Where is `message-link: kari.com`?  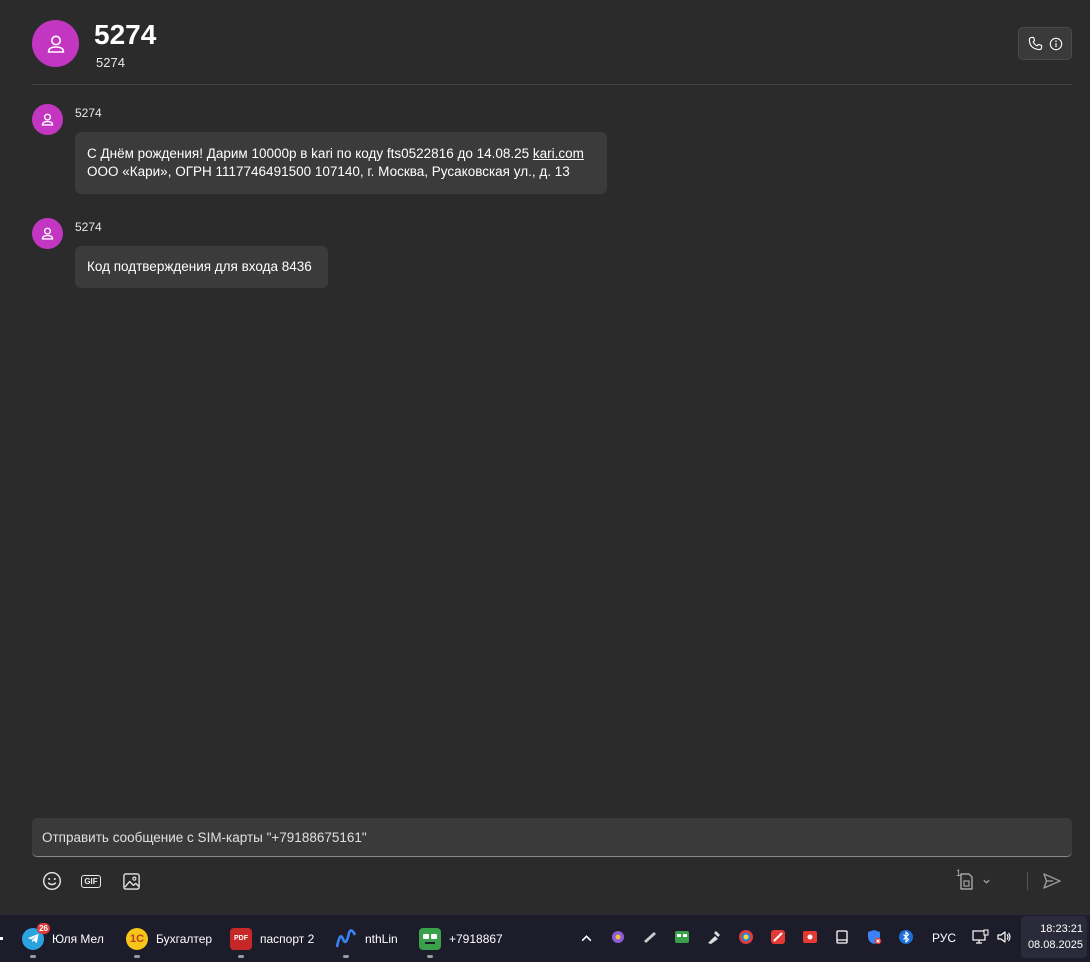 message-link: kari.com is located at coordinates (558, 153).